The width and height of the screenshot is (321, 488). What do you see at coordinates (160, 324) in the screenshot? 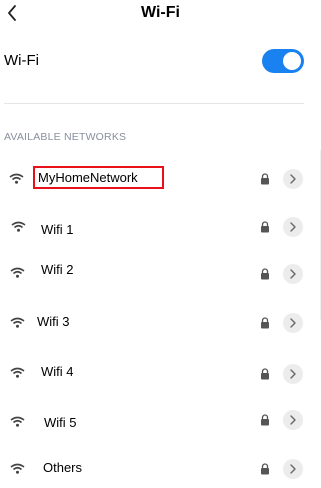
I see `network-row: Wifi 3` at bounding box center [160, 324].